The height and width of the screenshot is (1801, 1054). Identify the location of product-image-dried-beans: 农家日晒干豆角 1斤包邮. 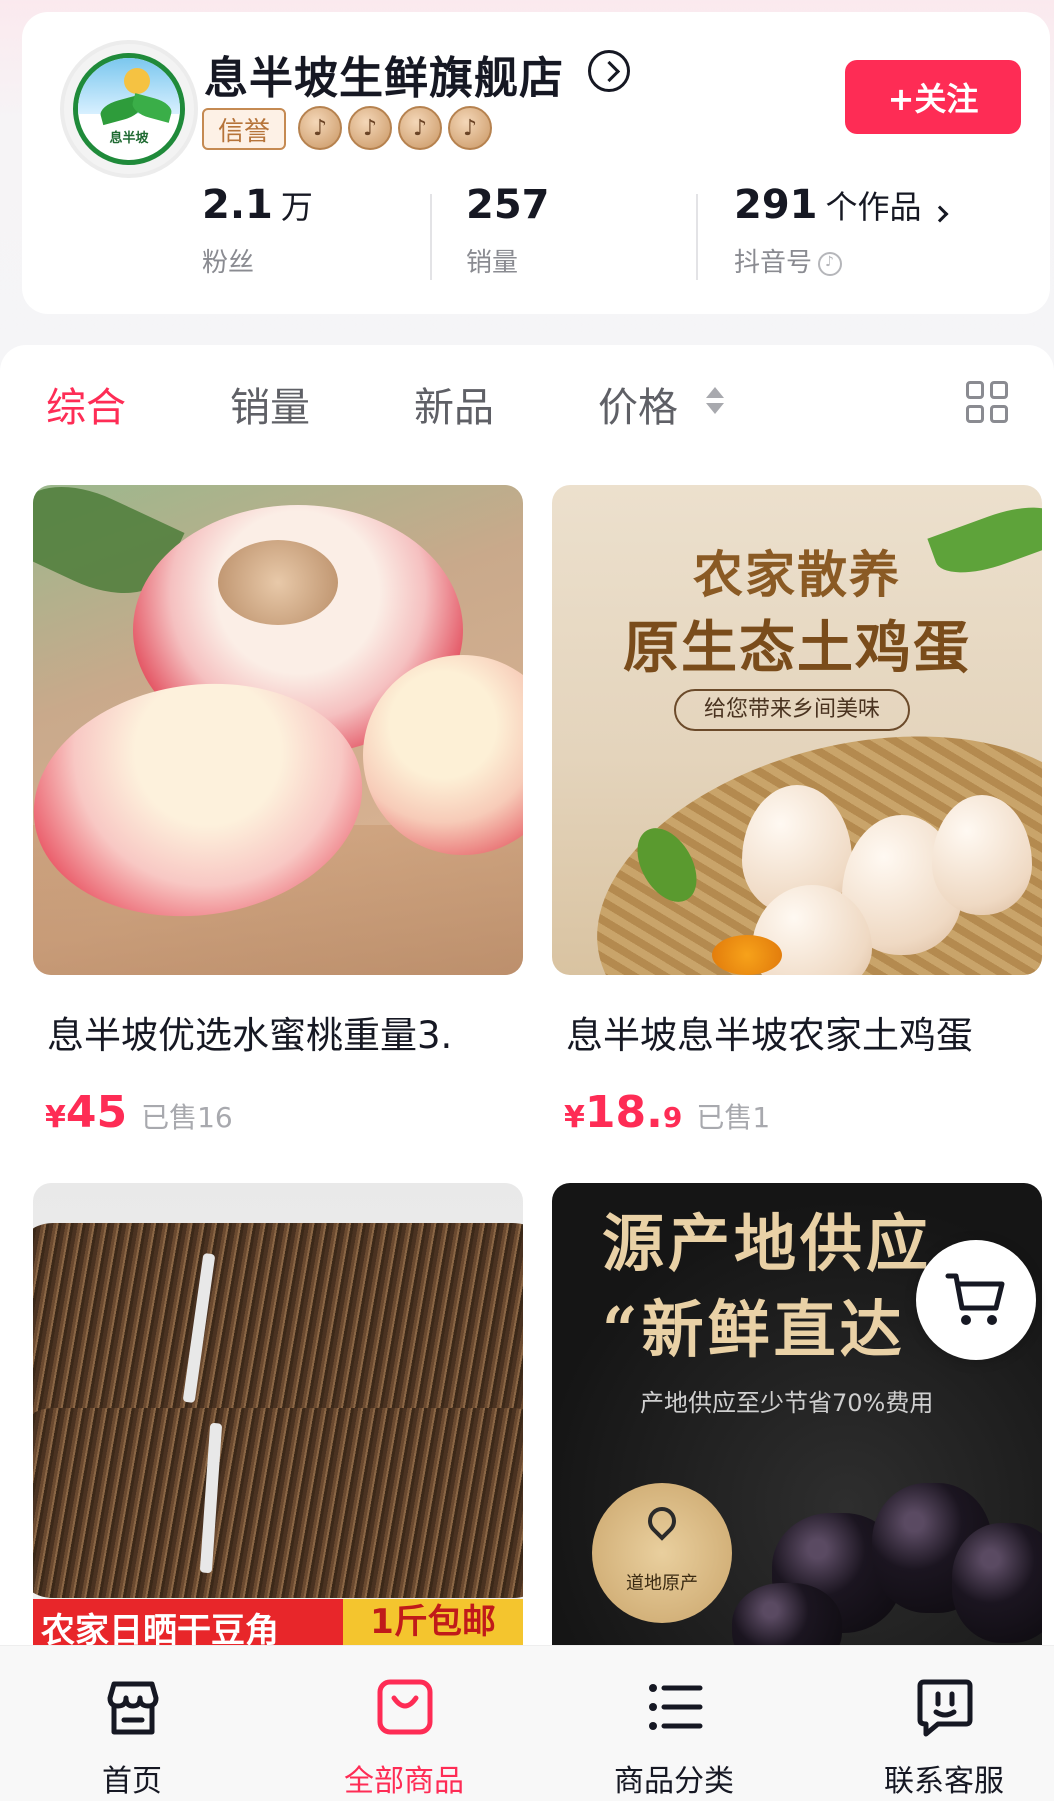
(278, 1414).